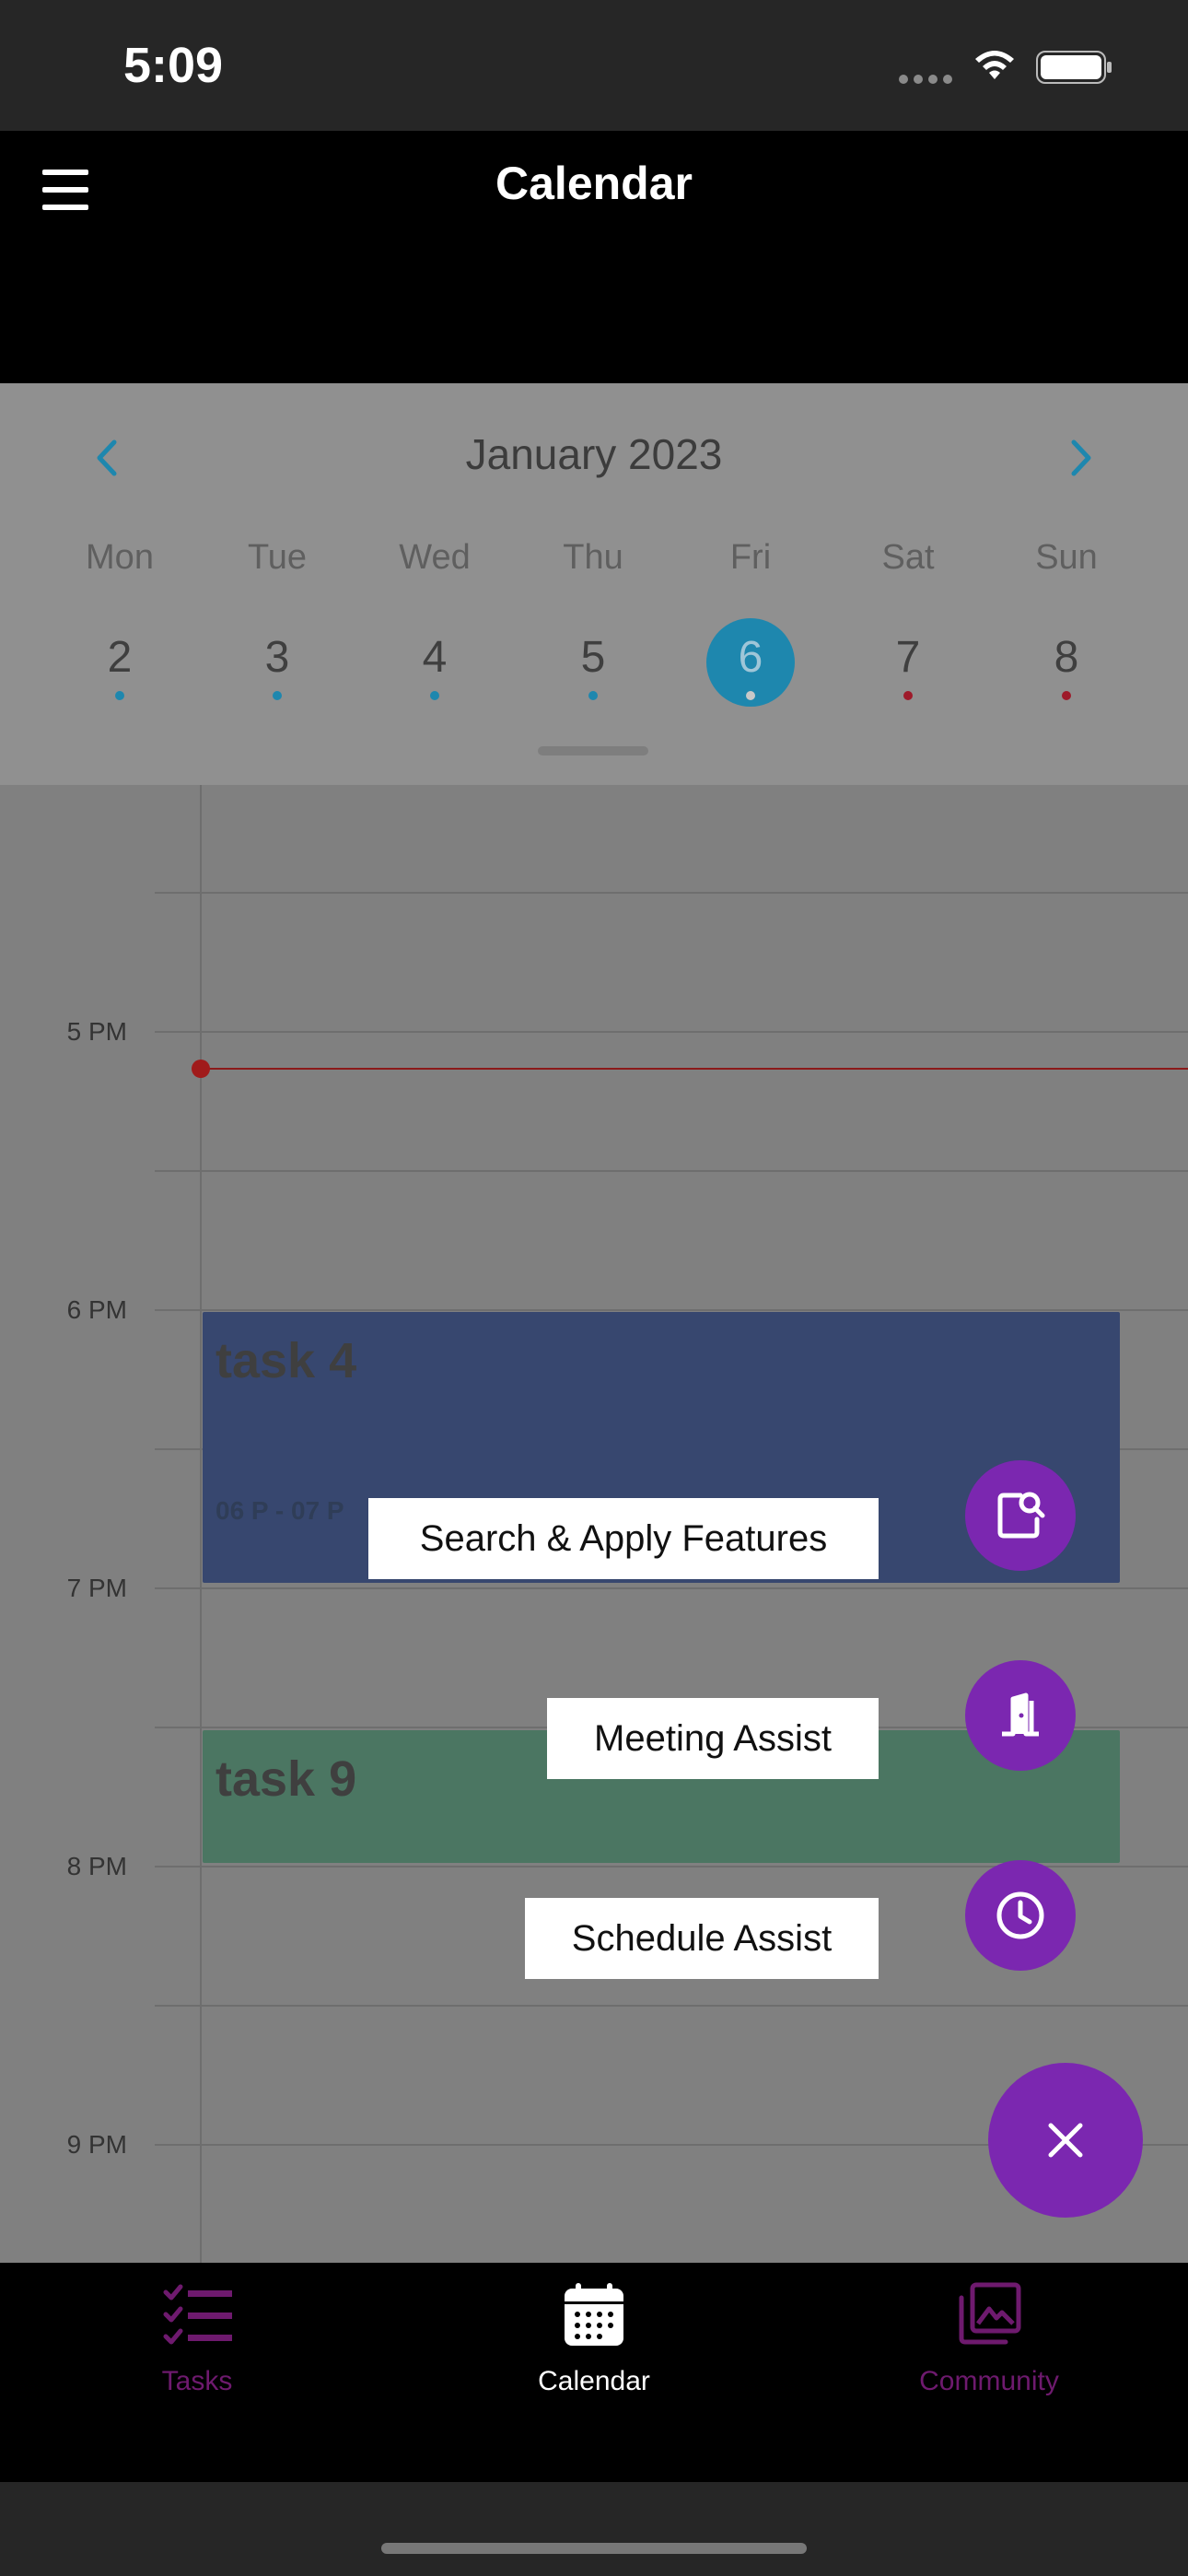 The width and height of the screenshot is (1188, 2576). Describe the element at coordinates (96, 1309) in the screenshot. I see `hour-label: 6 PM` at that location.